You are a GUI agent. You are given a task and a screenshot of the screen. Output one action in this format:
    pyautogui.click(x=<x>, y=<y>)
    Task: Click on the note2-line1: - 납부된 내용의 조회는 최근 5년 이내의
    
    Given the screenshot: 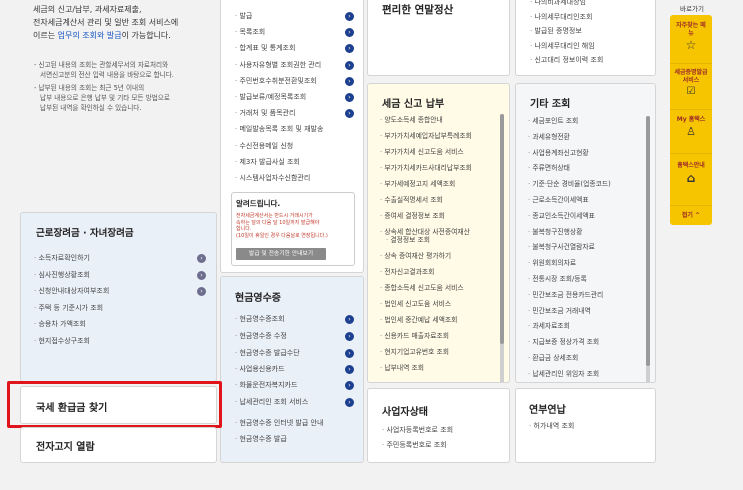 What is the action you would take?
    pyautogui.click(x=89, y=88)
    